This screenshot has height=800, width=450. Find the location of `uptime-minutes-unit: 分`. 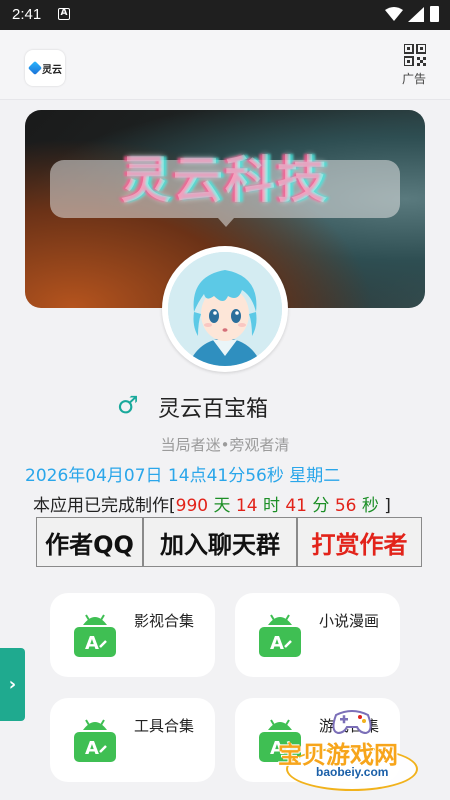

uptime-minutes-unit: 分 is located at coordinates (321, 506).